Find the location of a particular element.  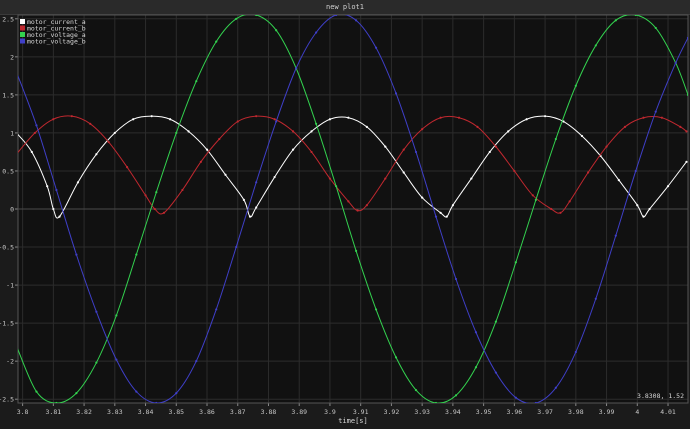

y-tick-label: -0.5 is located at coordinates (7, 248).